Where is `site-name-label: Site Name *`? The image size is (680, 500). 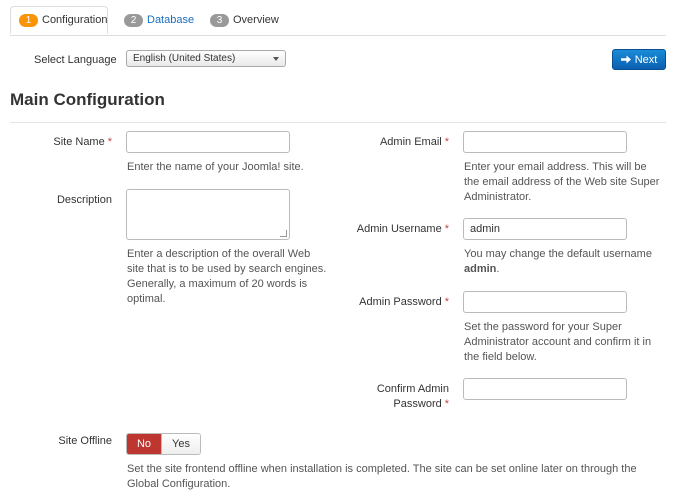 site-name-label: Site Name * is located at coordinates (82, 142).